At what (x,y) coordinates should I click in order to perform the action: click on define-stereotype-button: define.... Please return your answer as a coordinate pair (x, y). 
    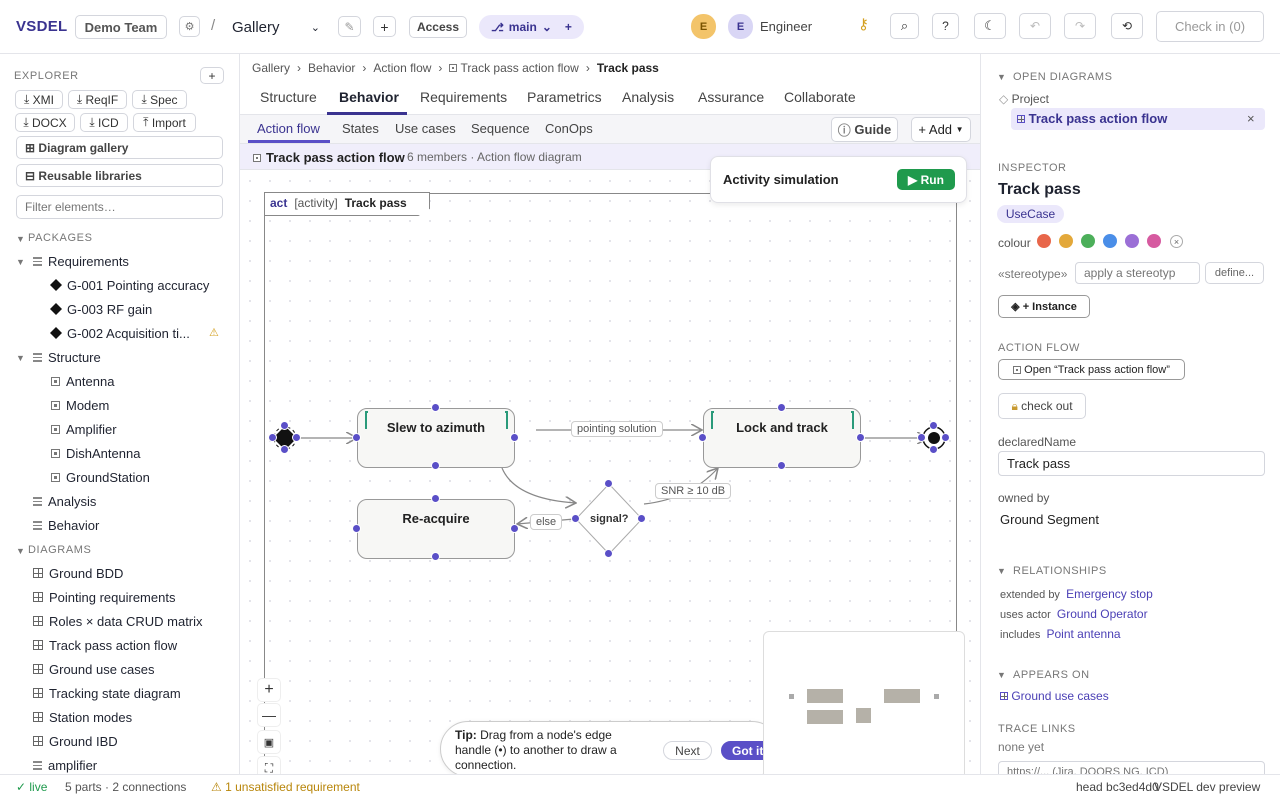
    Looking at the image, I should click on (1234, 273).